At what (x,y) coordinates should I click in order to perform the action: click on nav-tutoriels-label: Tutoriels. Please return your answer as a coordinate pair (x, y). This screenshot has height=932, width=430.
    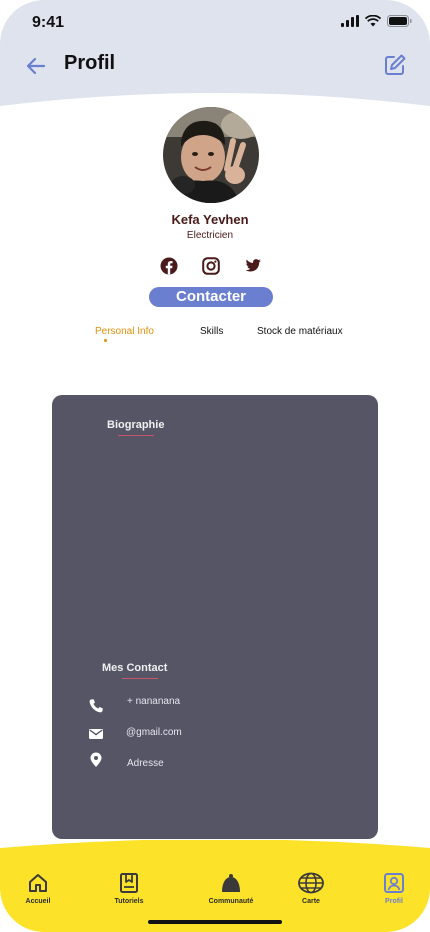
    Looking at the image, I should click on (129, 901).